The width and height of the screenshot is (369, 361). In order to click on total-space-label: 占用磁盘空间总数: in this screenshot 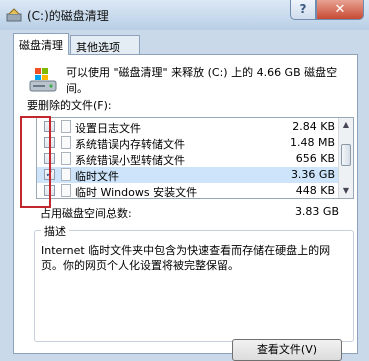, I will do `click(86, 213)`.